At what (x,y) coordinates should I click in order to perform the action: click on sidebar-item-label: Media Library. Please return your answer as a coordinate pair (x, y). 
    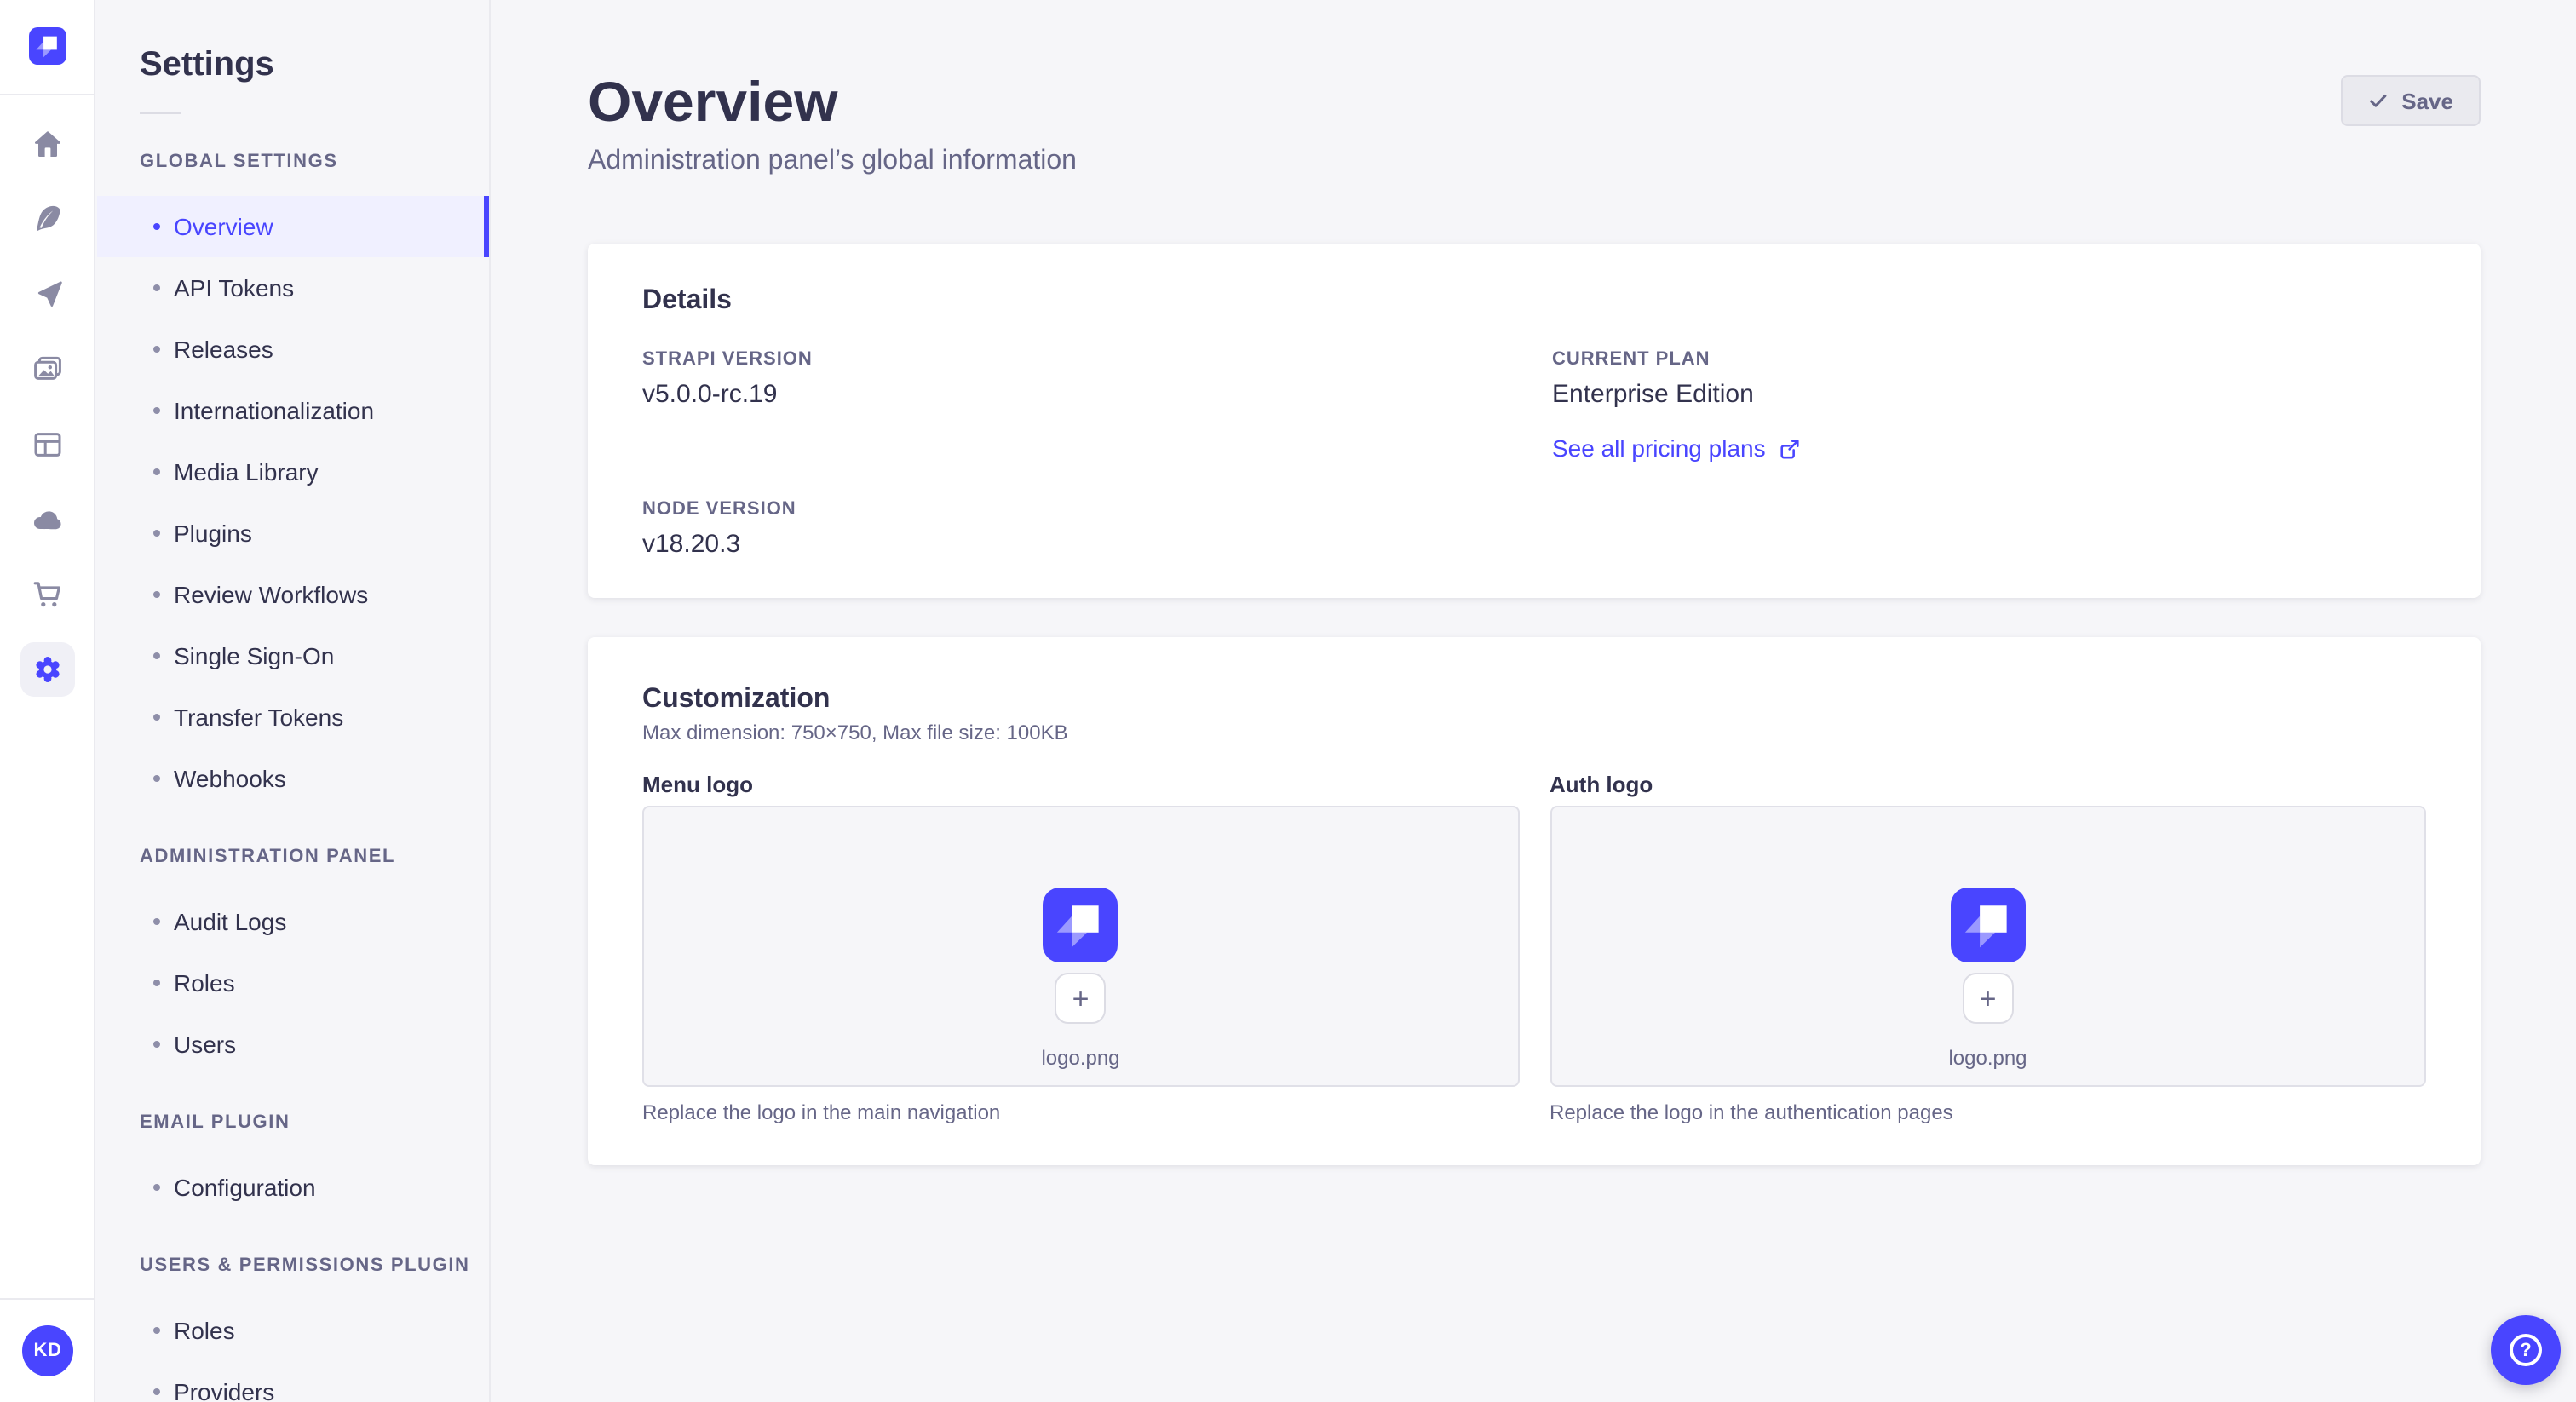
    Looking at the image, I should click on (246, 472).